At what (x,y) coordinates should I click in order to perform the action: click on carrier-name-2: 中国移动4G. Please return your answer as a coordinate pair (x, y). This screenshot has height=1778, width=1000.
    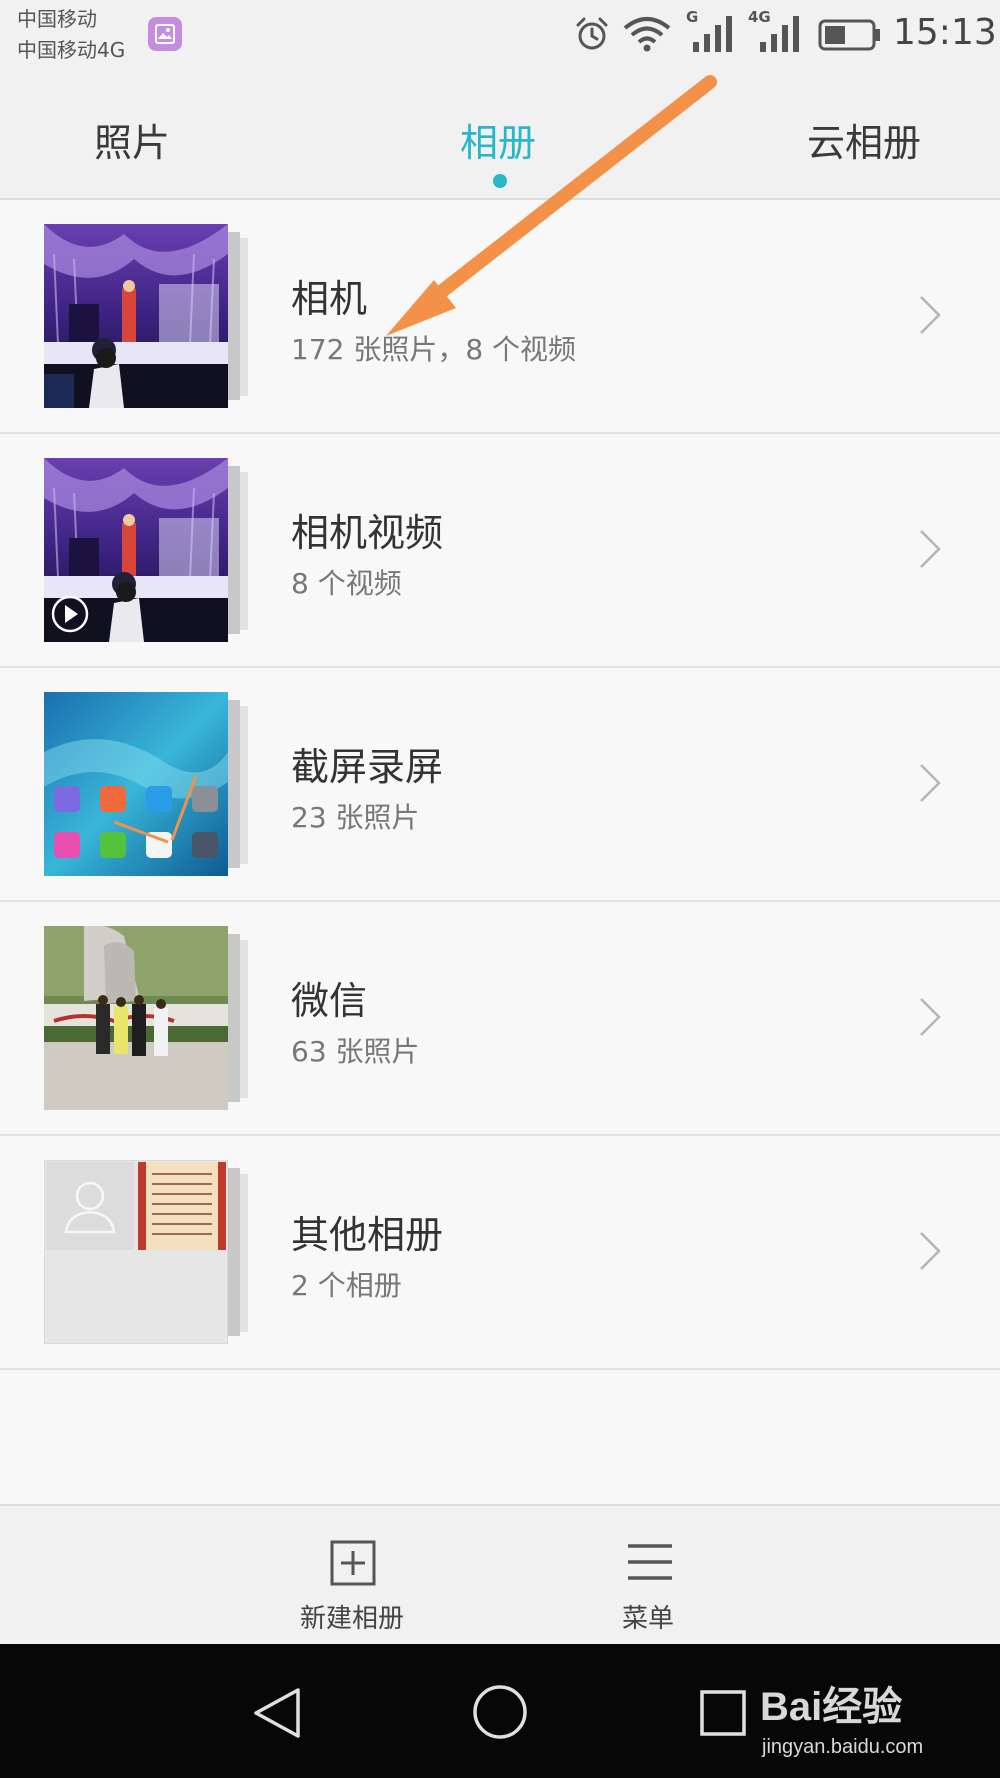
    Looking at the image, I should click on (71, 50).